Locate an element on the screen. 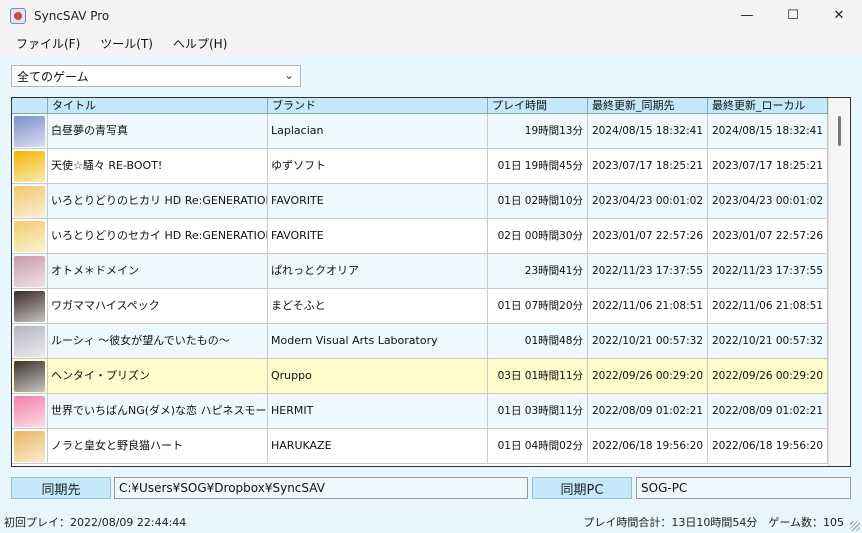  game-synced-updated: 2022/08/09 01:02:21 is located at coordinates (648, 411).